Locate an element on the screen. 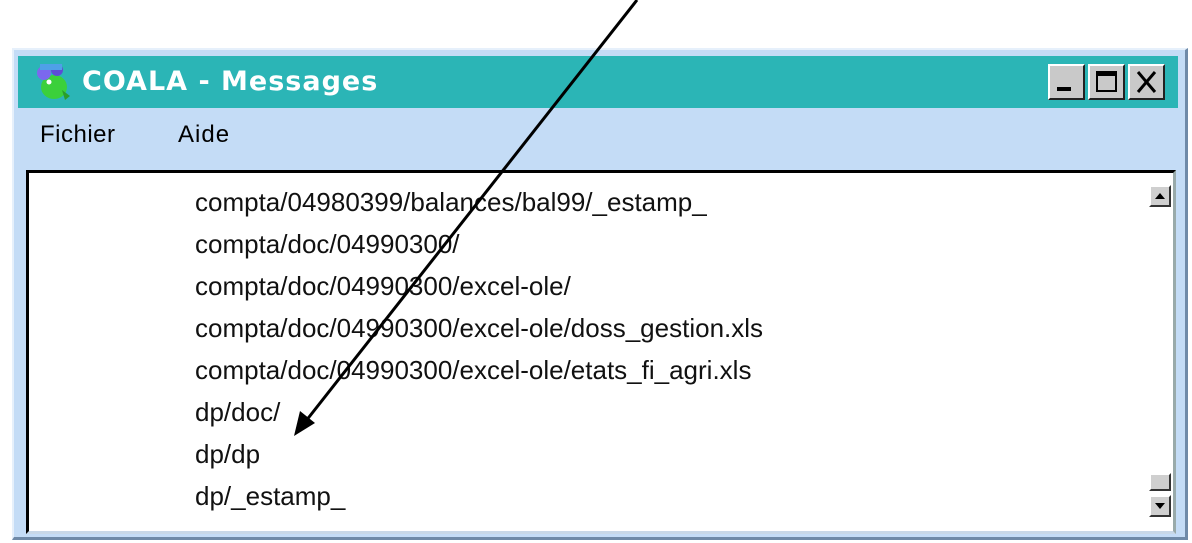 The width and height of the screenshot is (1192, 543). message-line: compta/doc/04990300/excel-ole/ is located at coordinates (383, 286).